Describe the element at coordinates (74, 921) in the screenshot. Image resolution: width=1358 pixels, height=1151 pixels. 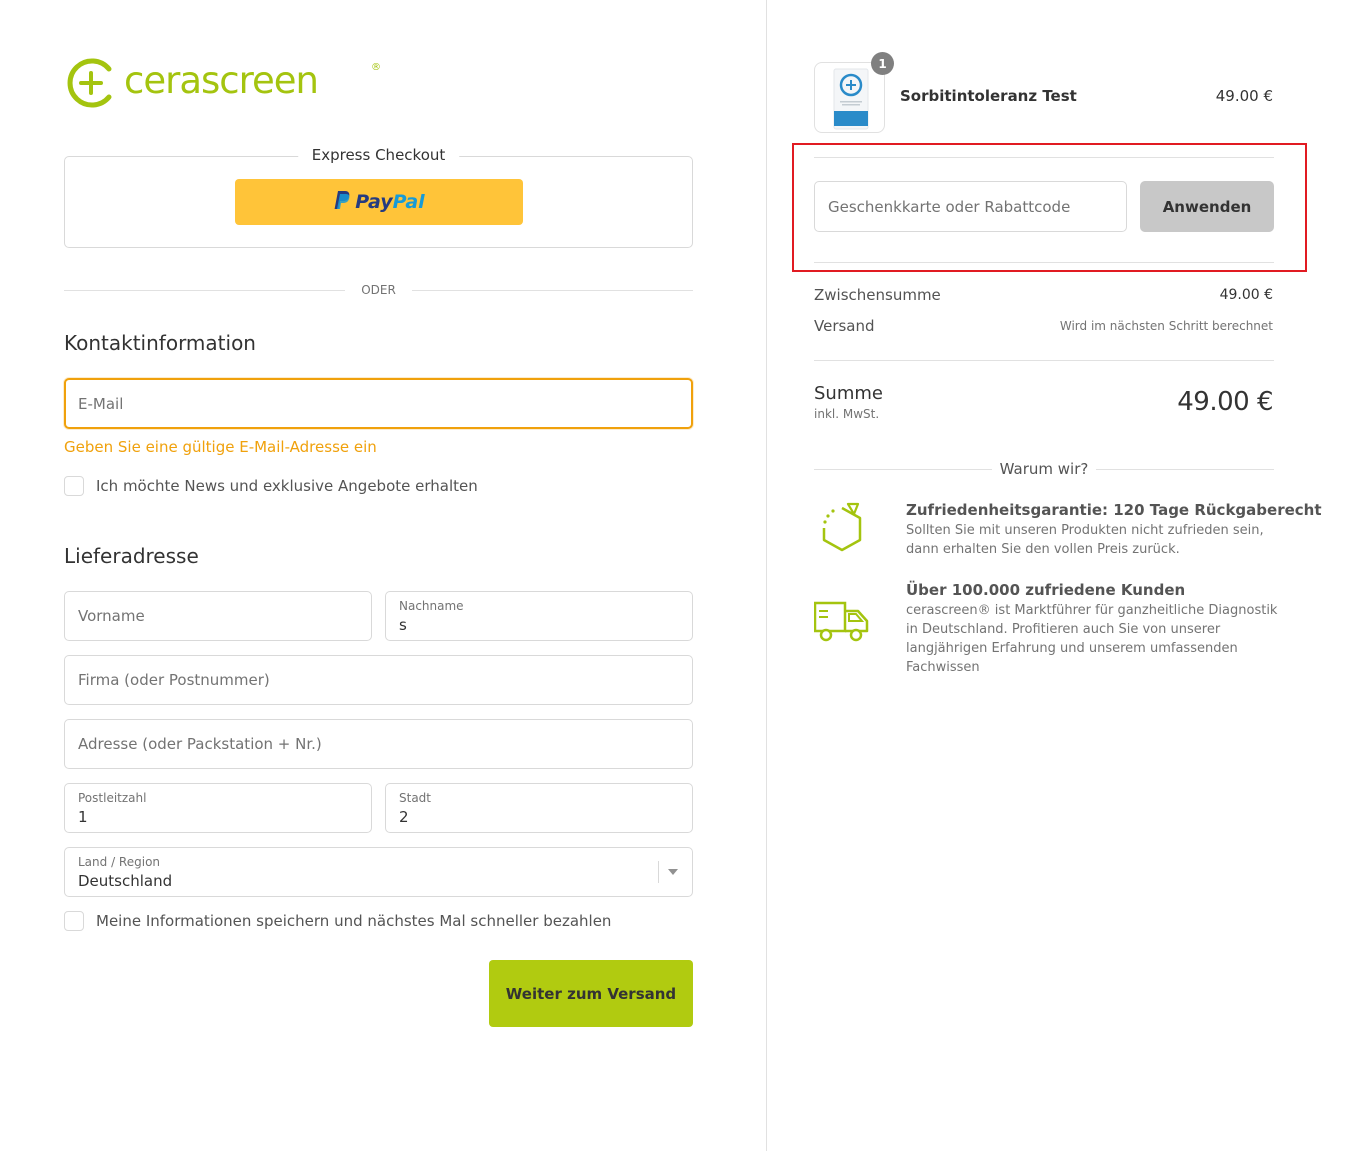
I see `save-info-checkbox` at that location.